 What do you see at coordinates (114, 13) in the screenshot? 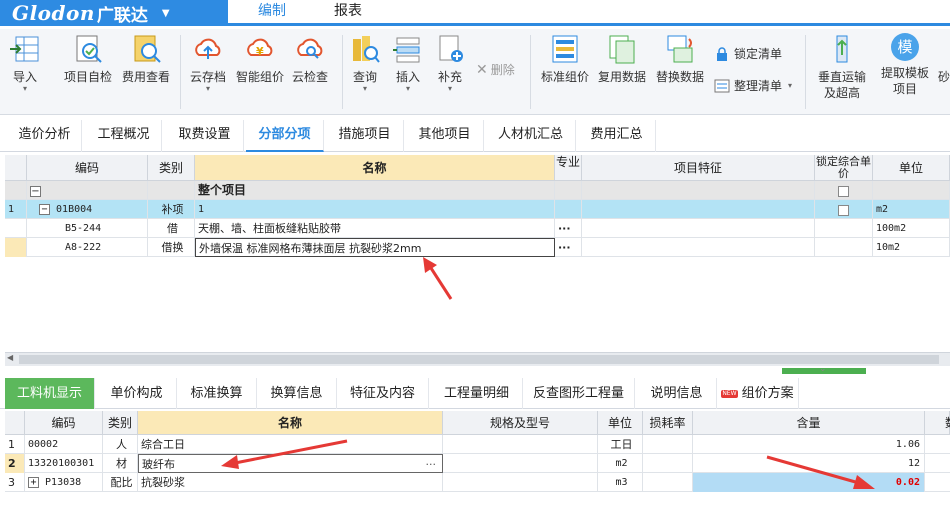
I see `app-logo-menu: Glodon 广联达 ▼` at bounding box center [114, 13].